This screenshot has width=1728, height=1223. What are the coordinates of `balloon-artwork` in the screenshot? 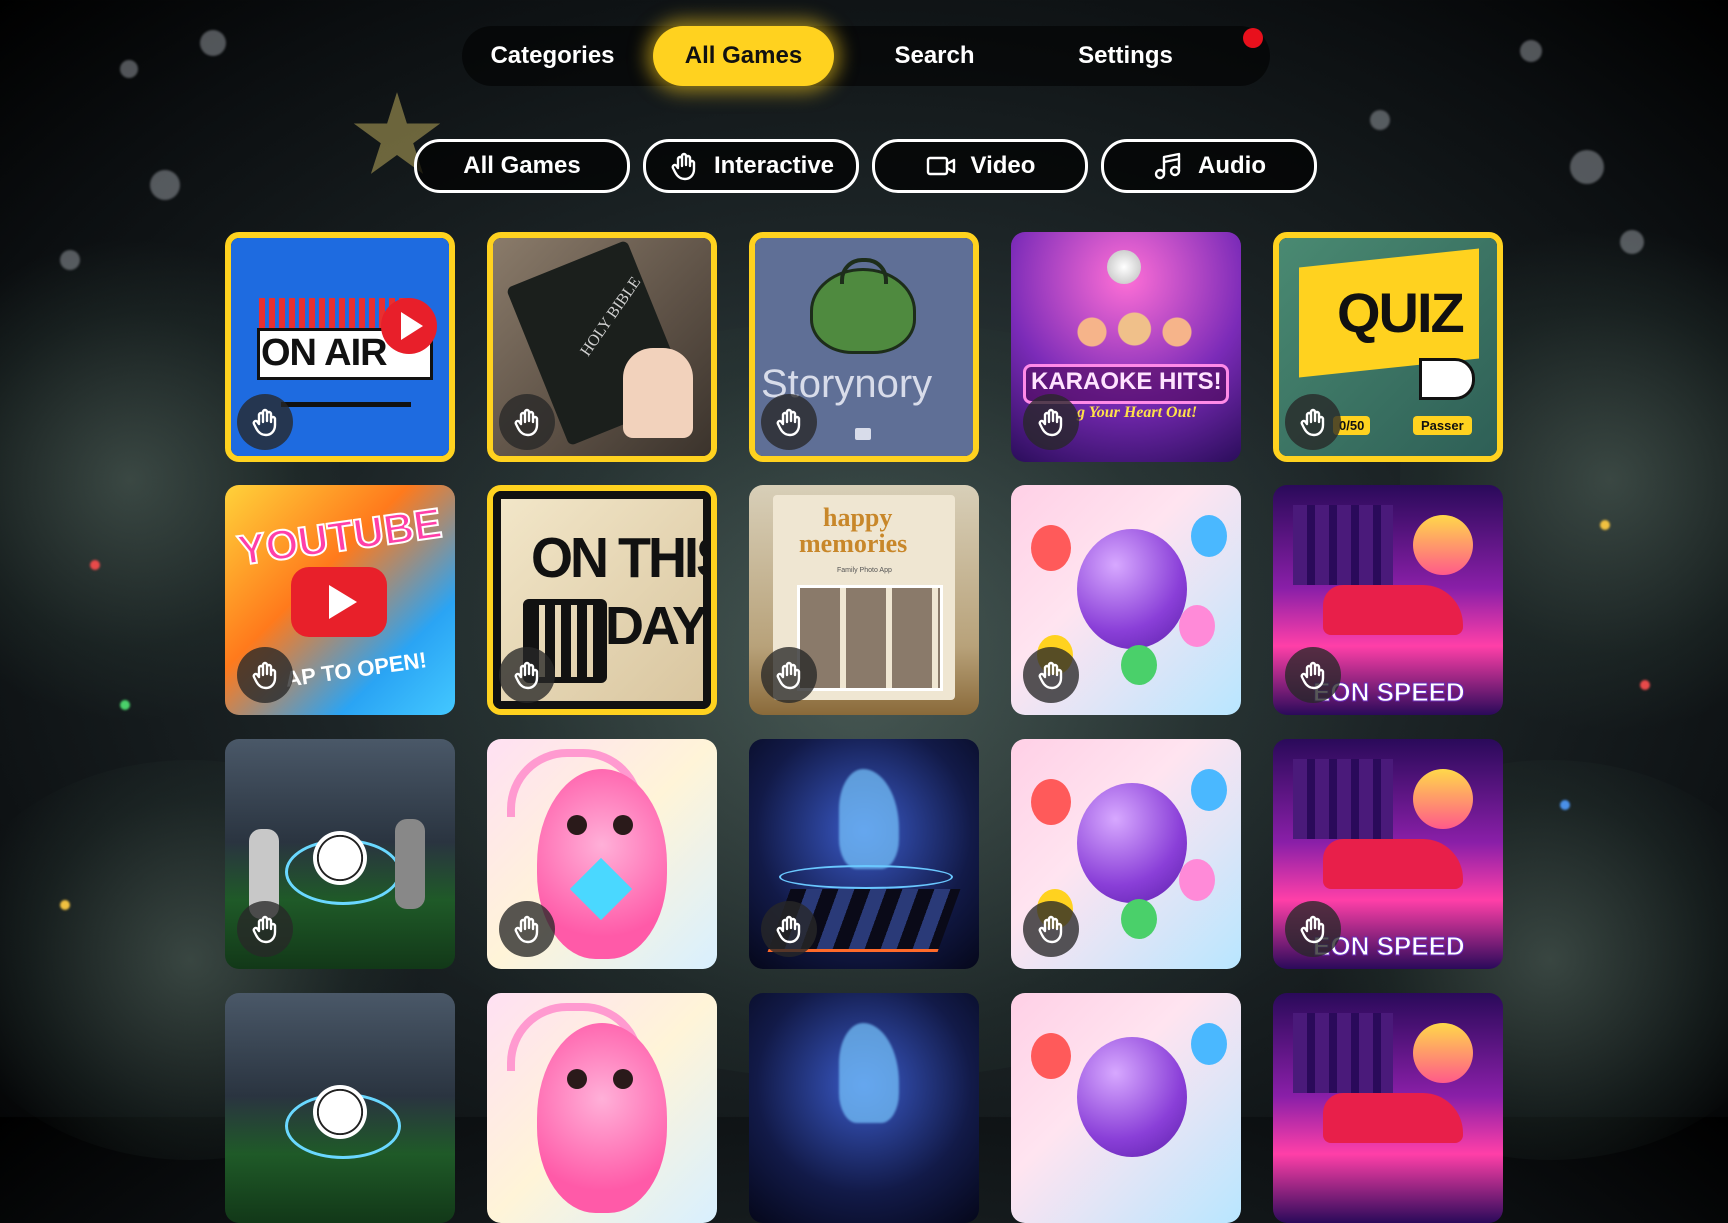 It's located at (1126, 1108).